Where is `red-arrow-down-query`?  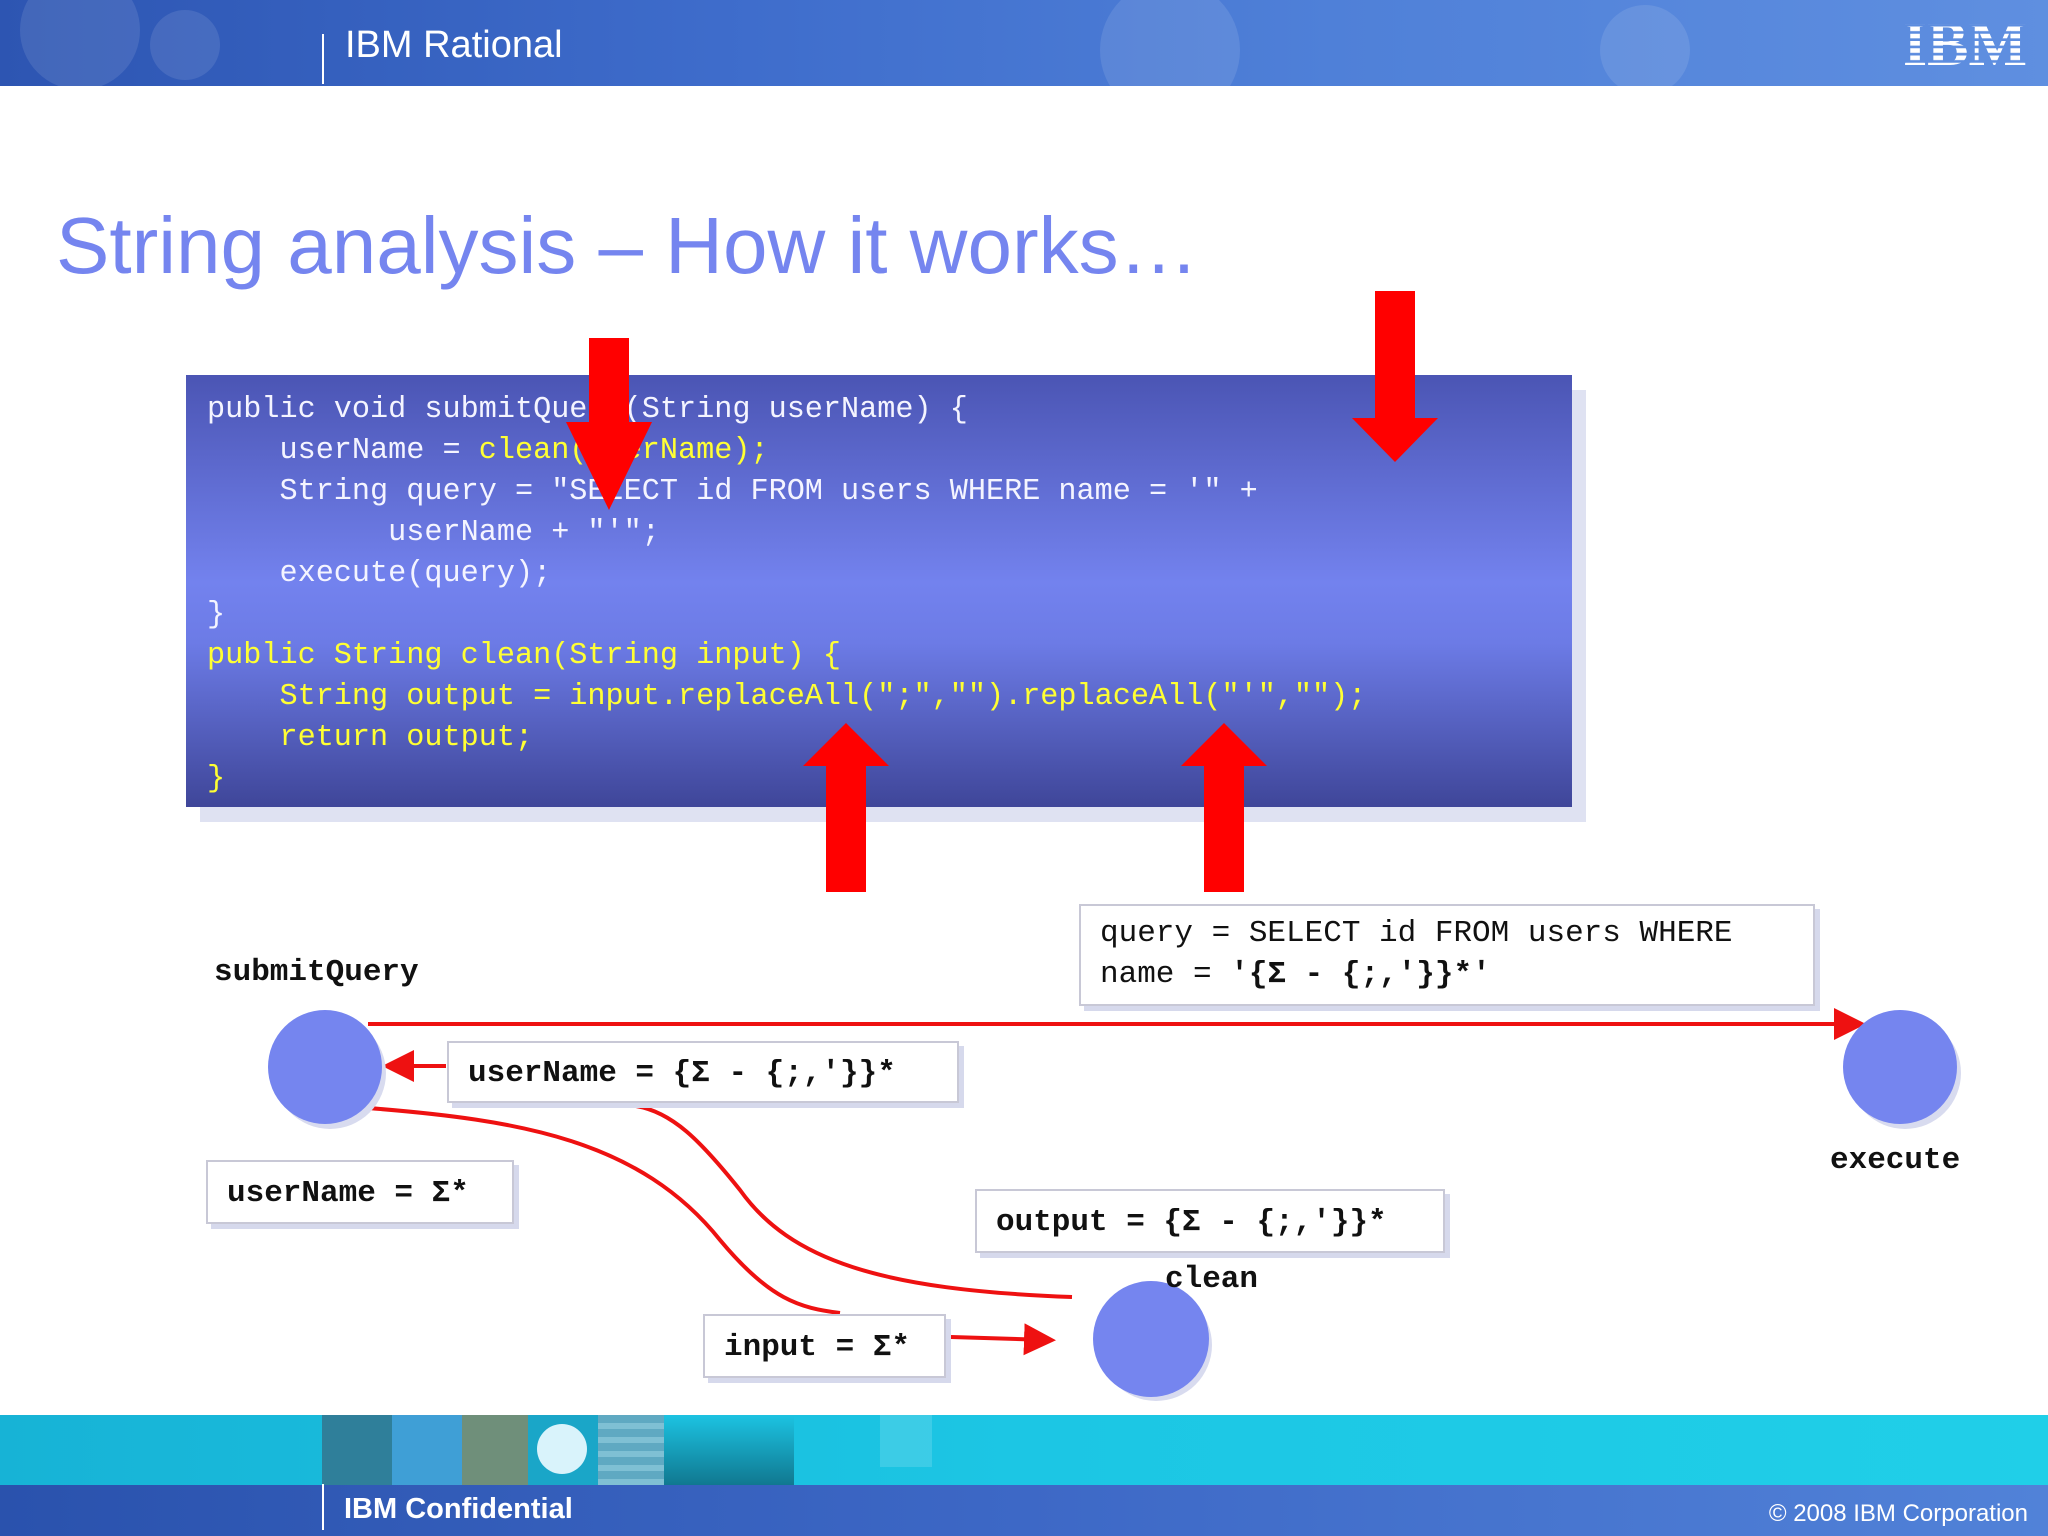
red-arrow-down-query is located at coordinates (1395, 376).